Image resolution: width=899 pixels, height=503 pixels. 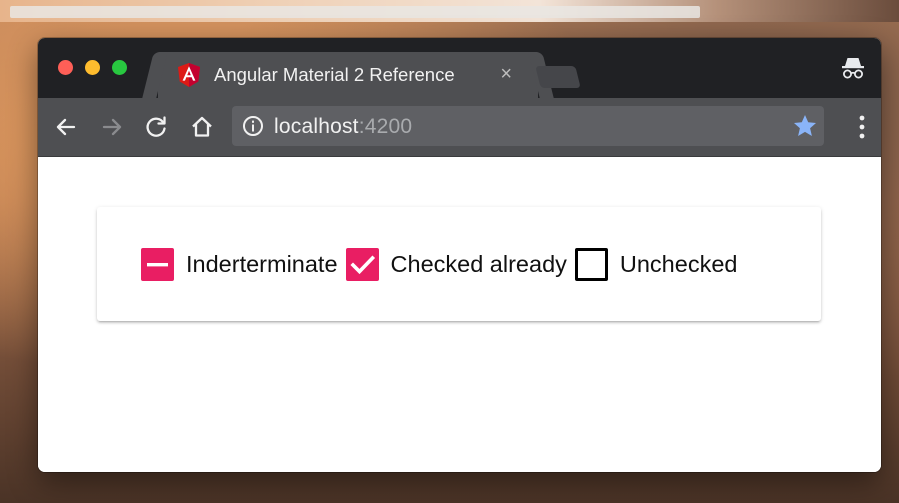 I want to click on url-host: localhost, so click(x=316, y=126).